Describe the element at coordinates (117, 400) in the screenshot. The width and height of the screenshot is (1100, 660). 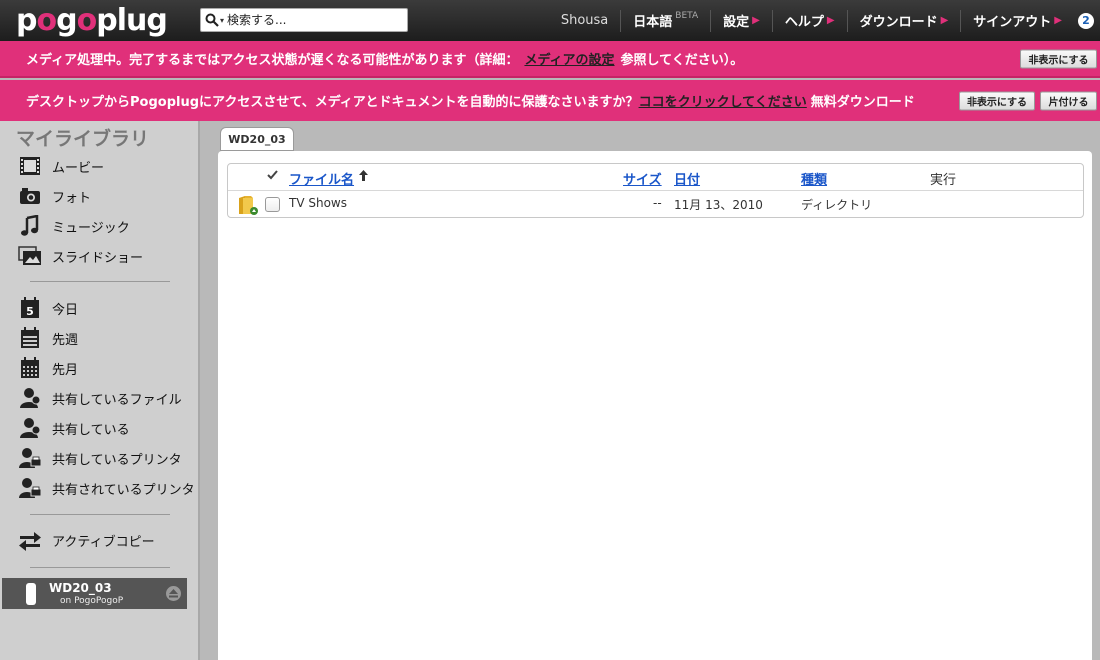
I see `sidebar-item-label: 共有しているファイル` at that location.